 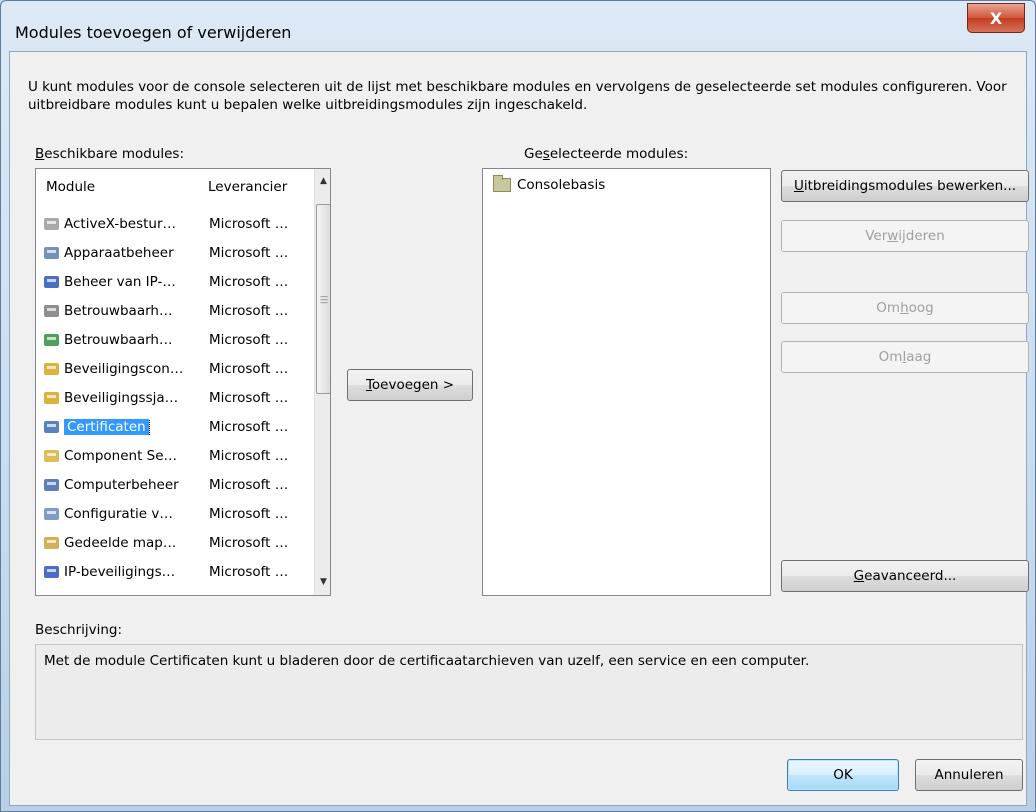 What do you see at coordinates (52, 543) in the screenshot?
I see `shared-folders-icon` at bounding box center [52, 543].